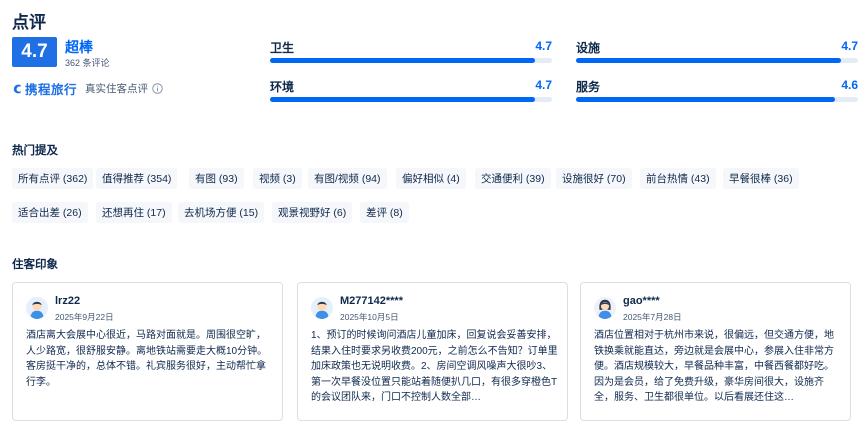 The height and width of the screenshot is (430, 865). I want to click on review-date: 2025年9月22日, so click(84, 317).